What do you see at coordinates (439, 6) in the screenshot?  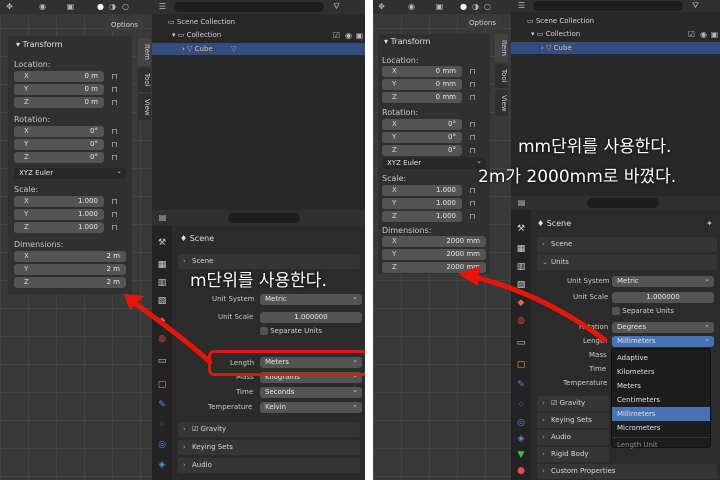 I see `xray-icon: ▣` at bounding box center [439, 6].